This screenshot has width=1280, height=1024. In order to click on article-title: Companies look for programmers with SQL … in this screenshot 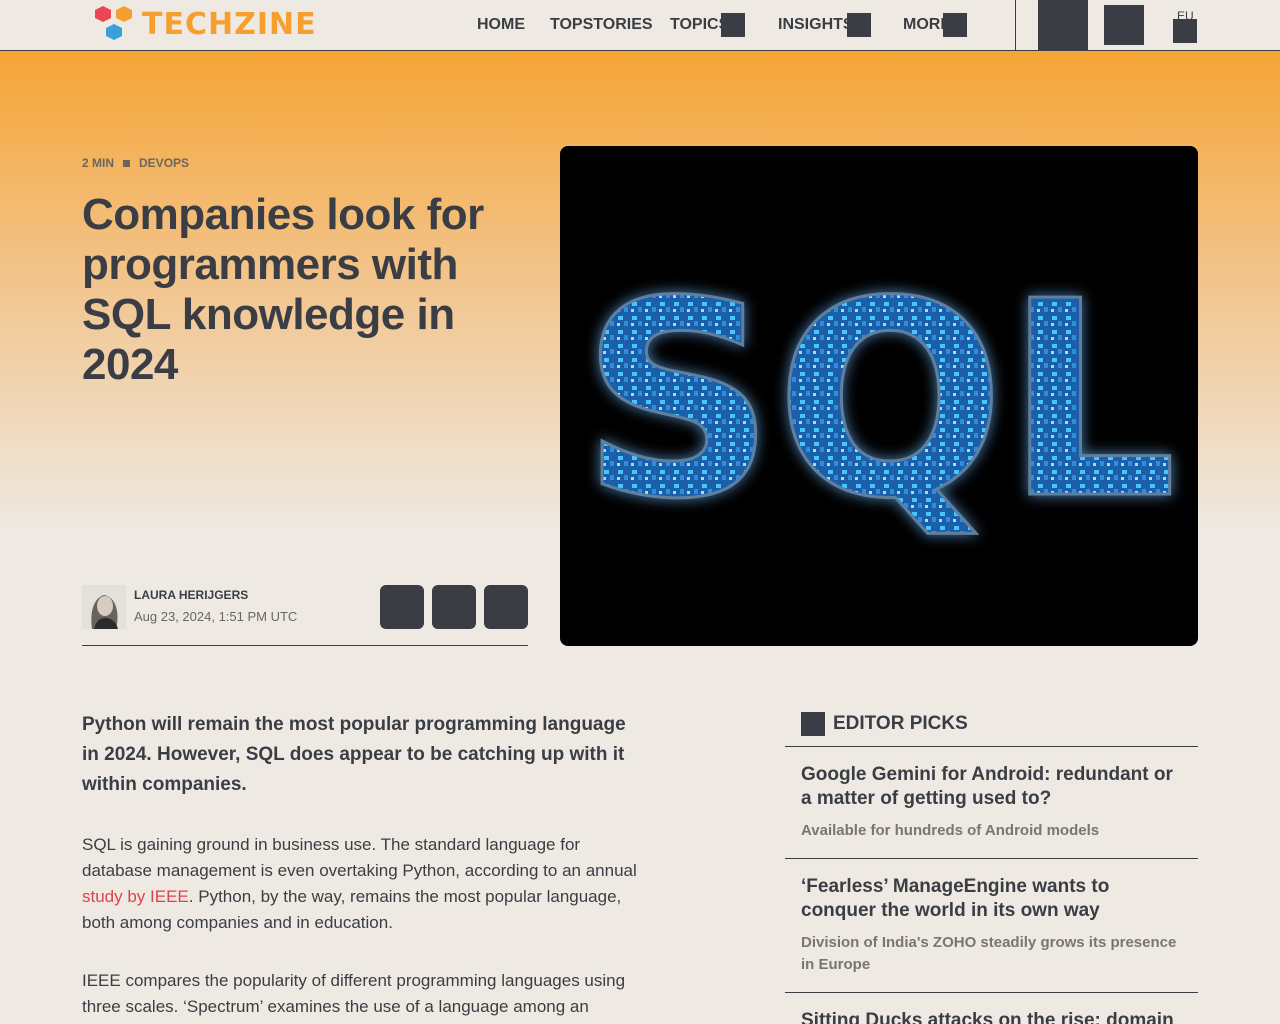, I will do `click(283, 289)`.